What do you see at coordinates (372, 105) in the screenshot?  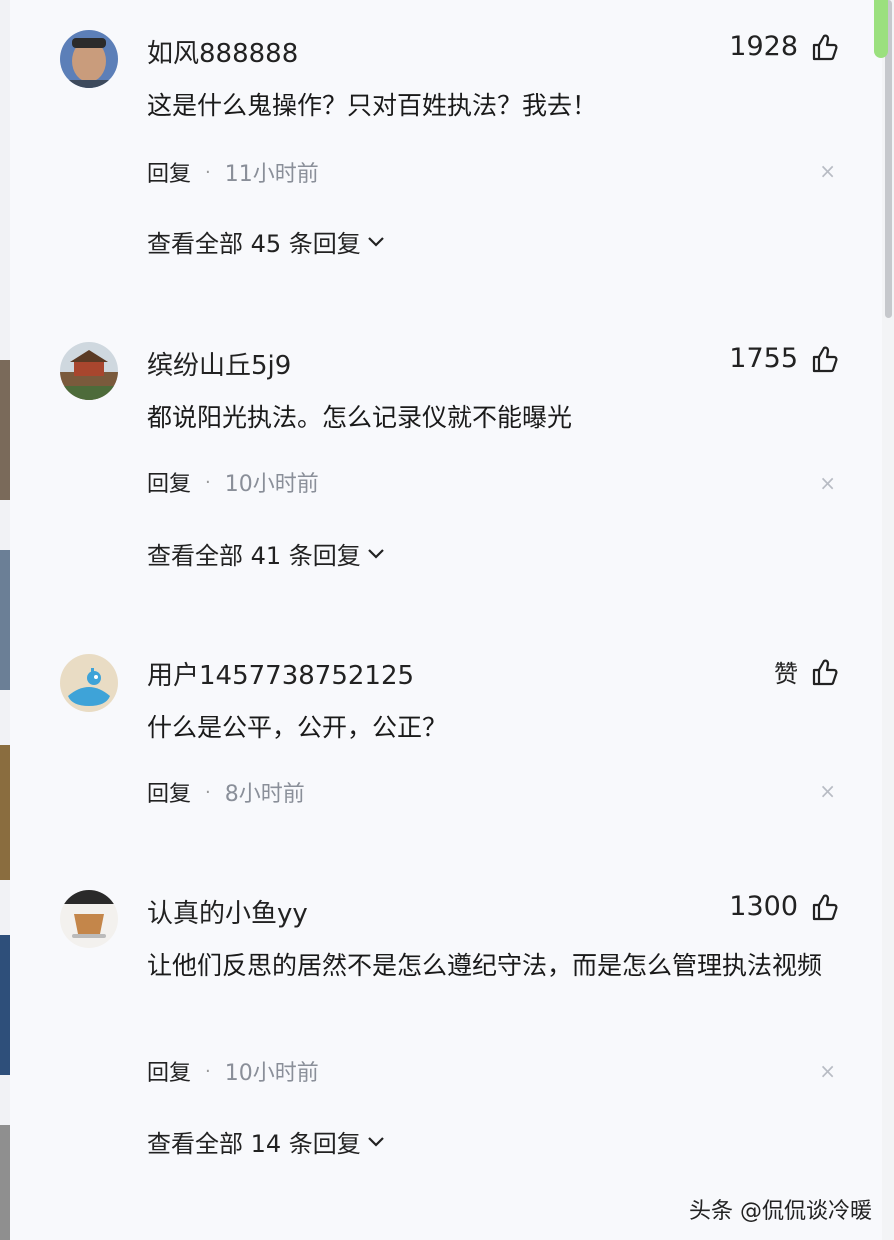 I see `comment-text: 这是什么鬼操作？只对百姓执法？我去！` at bounding box center [372, 105].